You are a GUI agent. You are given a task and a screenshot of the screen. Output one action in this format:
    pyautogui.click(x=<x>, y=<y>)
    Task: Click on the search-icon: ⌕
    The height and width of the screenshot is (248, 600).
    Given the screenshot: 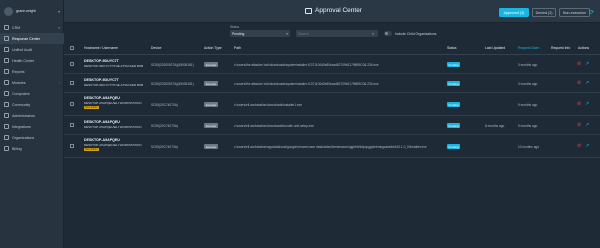 What is the action you would take?
    pyautogui.click(x=373, y=33)
    